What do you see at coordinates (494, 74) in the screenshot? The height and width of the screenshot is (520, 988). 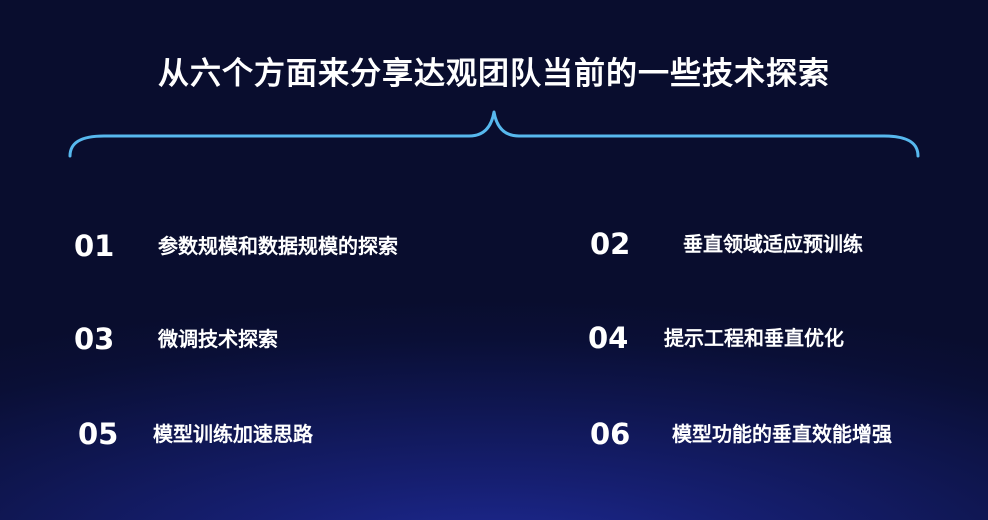 I see `slide-title: 从六个方面来分享达观团队当前的一些技术探索` at bounding box center [494, 74].